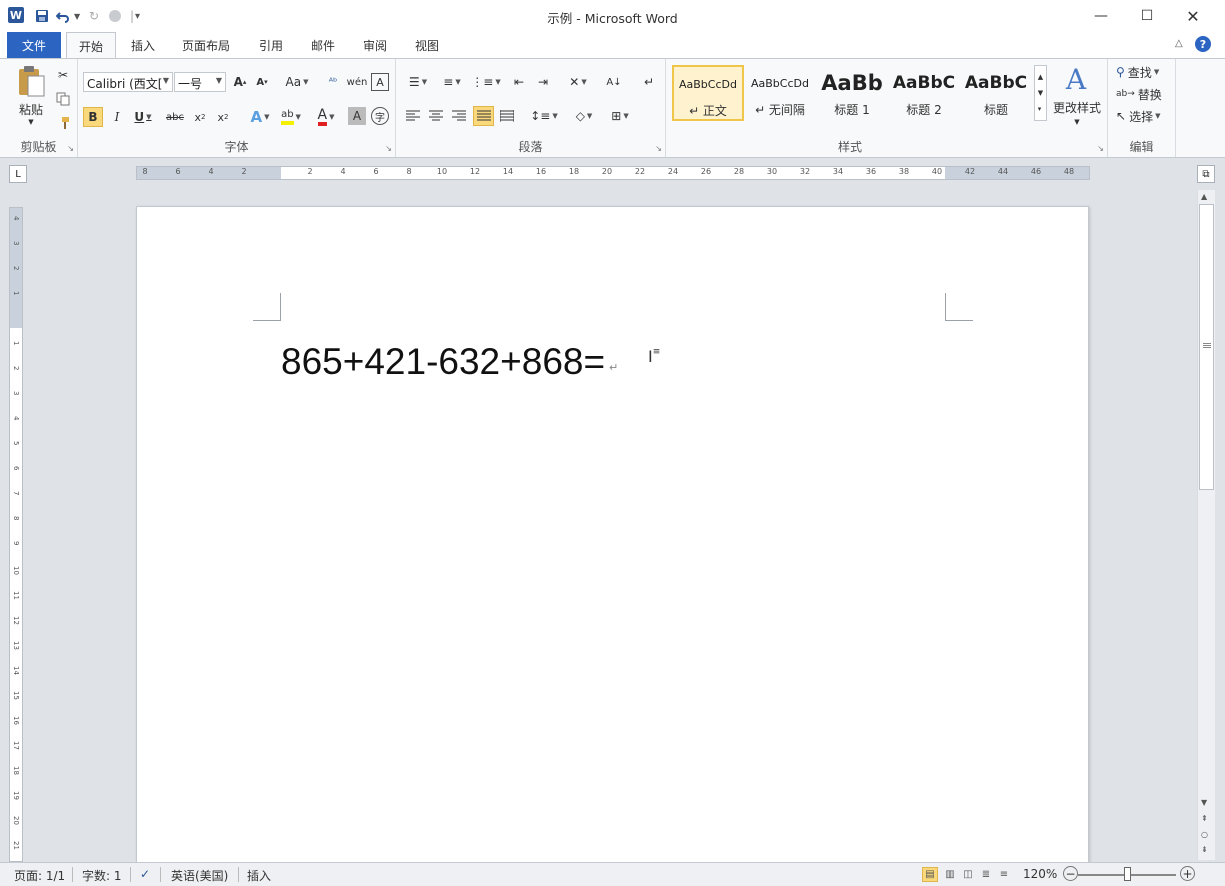  Describe the element at coordinates (63, 99) in the screenshot. I see `copy-icon` at that location.